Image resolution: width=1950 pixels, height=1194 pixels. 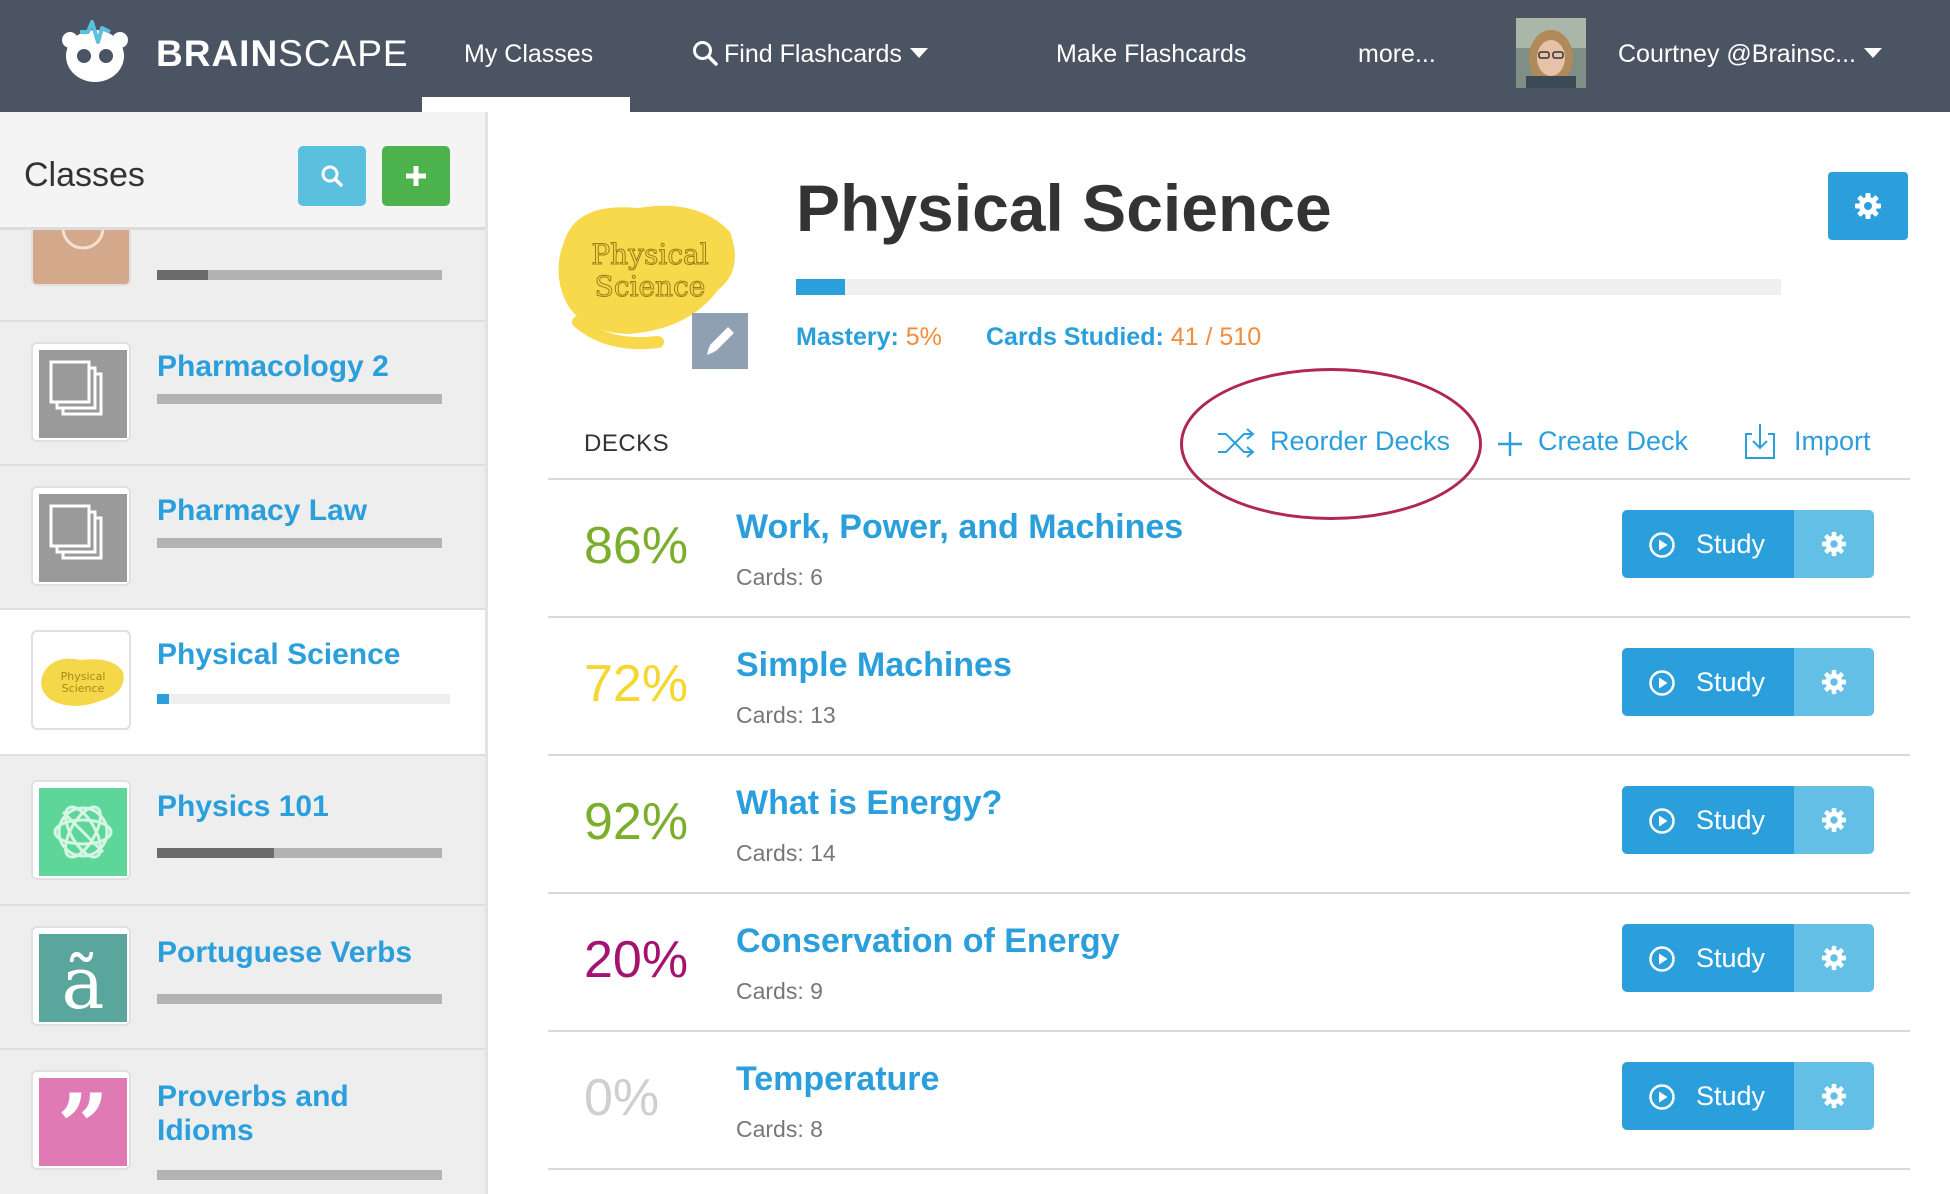 I want to click on class-progress-fill, so click(x=821, y=287).